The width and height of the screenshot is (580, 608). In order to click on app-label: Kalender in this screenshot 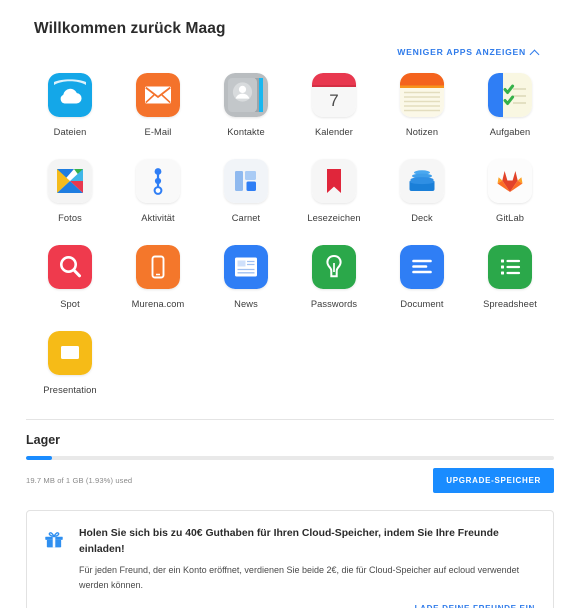, I will do `click(333, 132)`.